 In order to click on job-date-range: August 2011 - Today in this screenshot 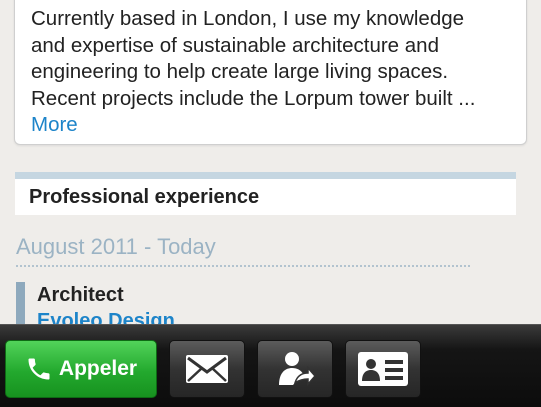, I will do `click(116, 246)`.